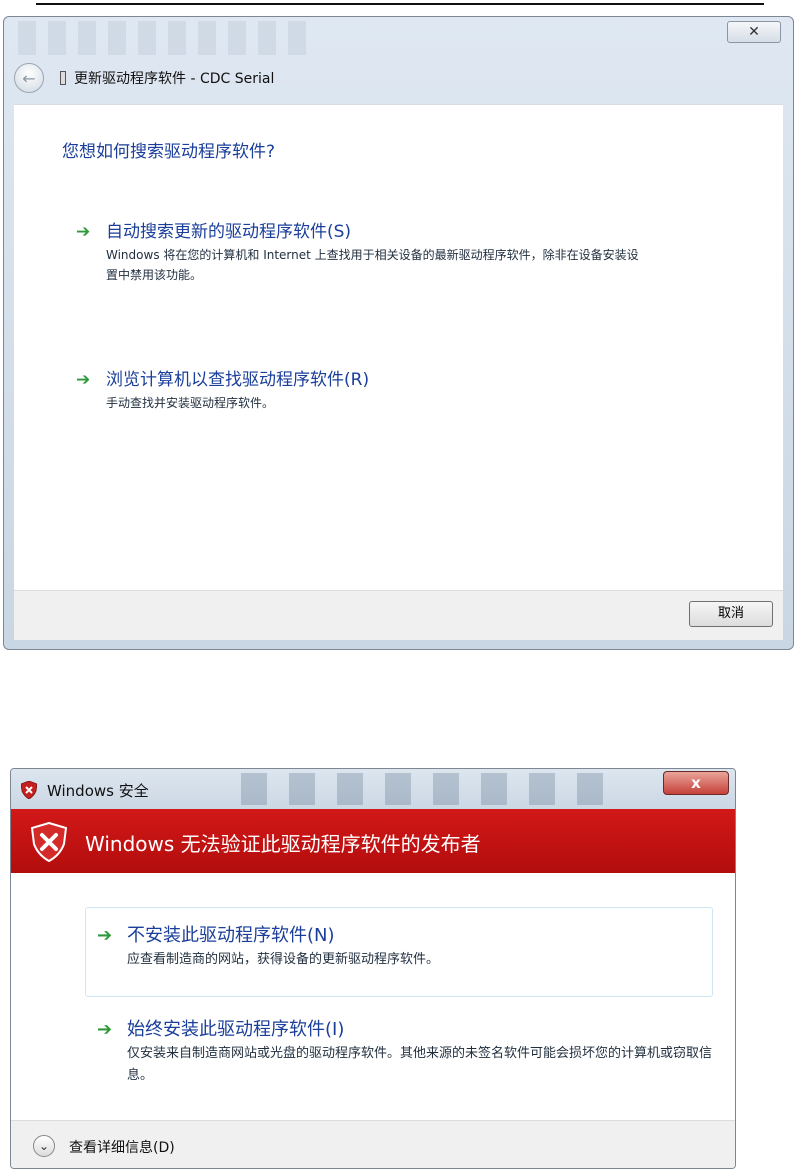 The image size is (797, 1173). What do you see at coordinates (231, 935) in the screenshot?
I see `option-title: 不安装此驱动程序软件(N)` at bounding box center [231, 935].